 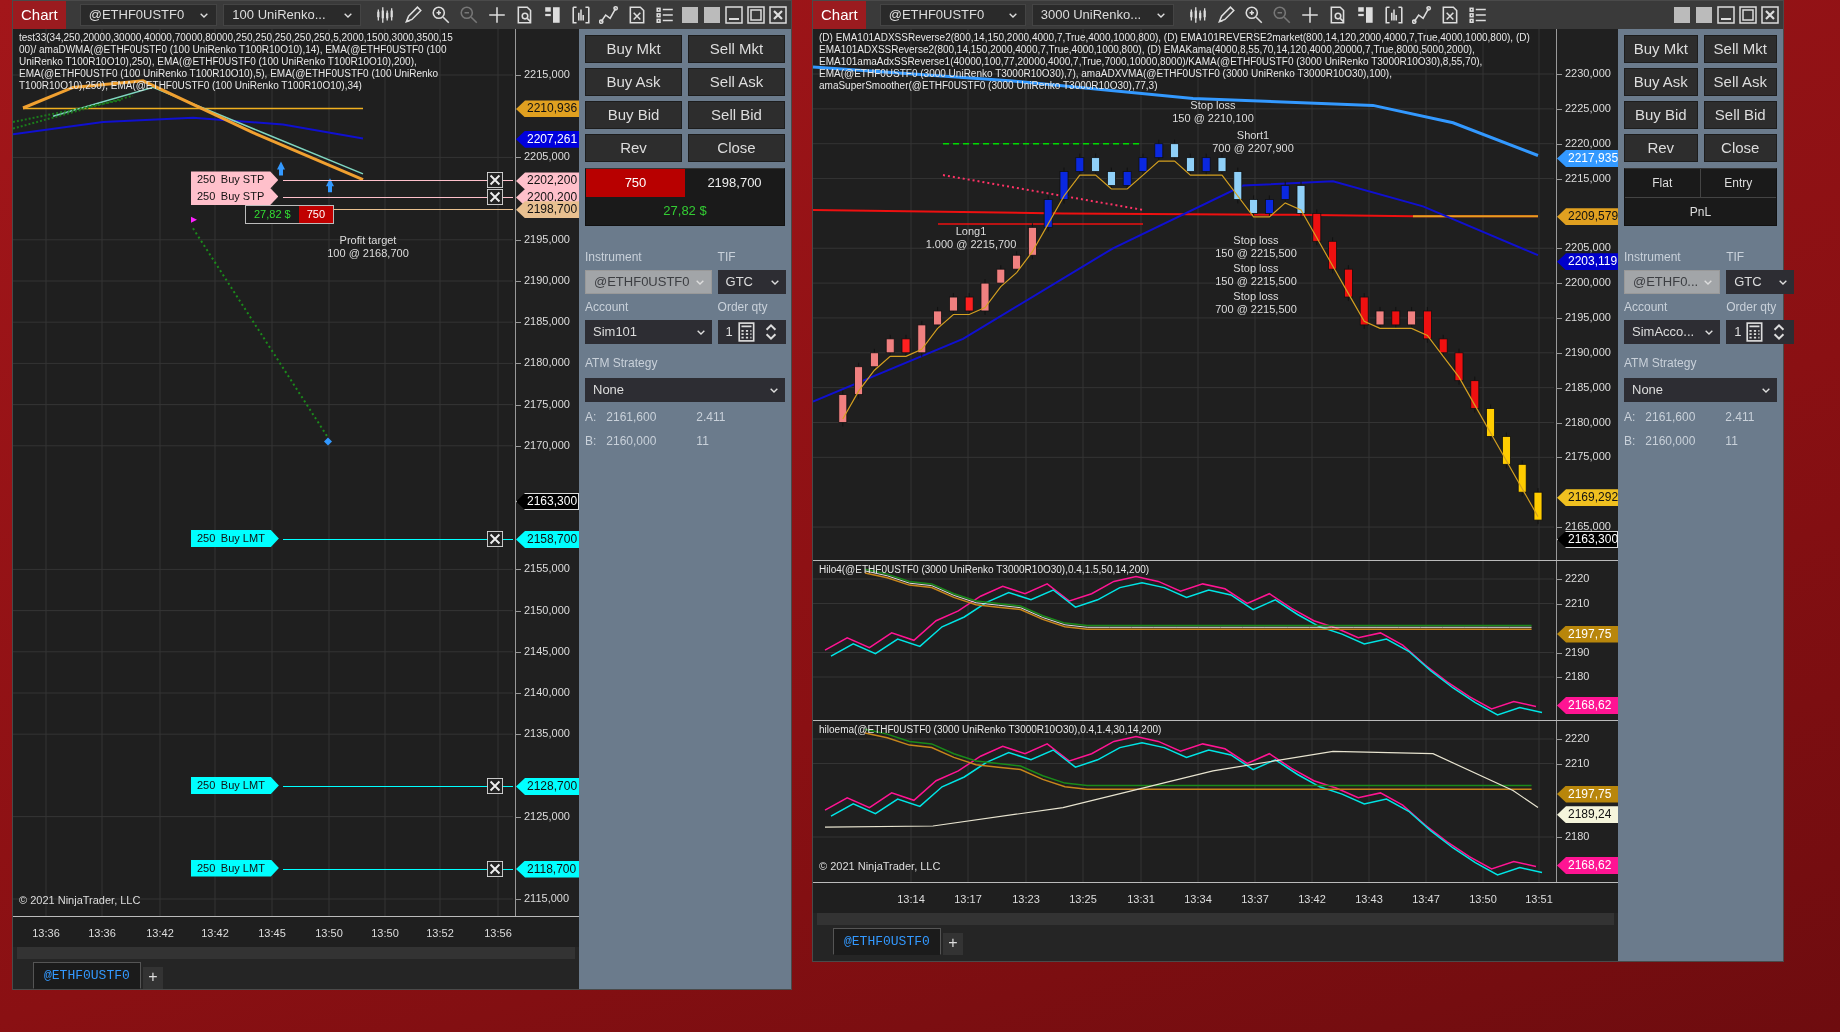 I want to click on axis-tick-label: 2175,000, so click(x=547, y=404).